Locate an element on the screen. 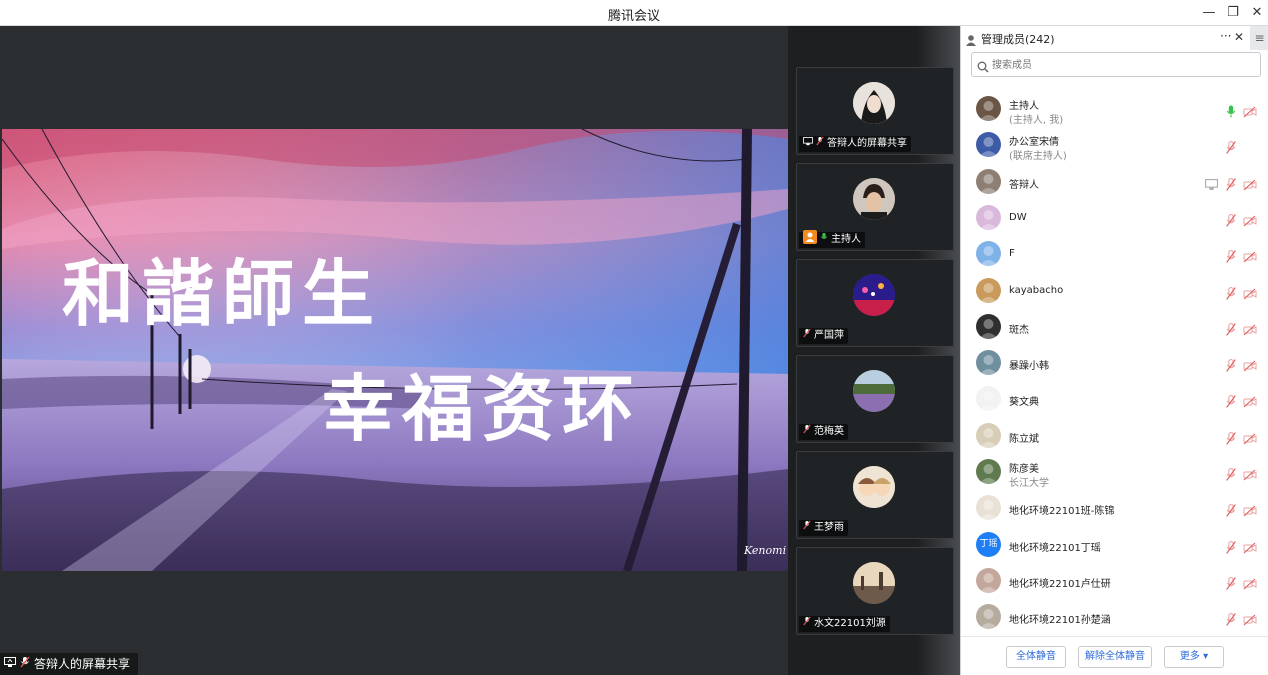  member-row: 办公室宋倩 (联席主持人) is located at coordinates (1114, 145).